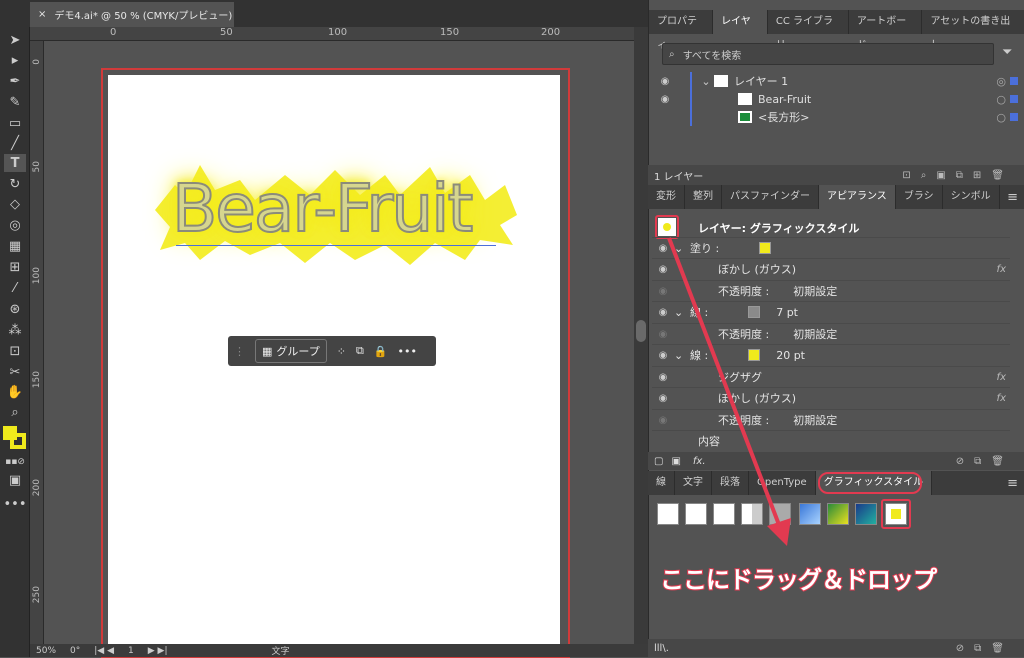  Describe the element at coordinates (341, 351) in the screenshot. I see `recolor-icon: ⁘` at that location.